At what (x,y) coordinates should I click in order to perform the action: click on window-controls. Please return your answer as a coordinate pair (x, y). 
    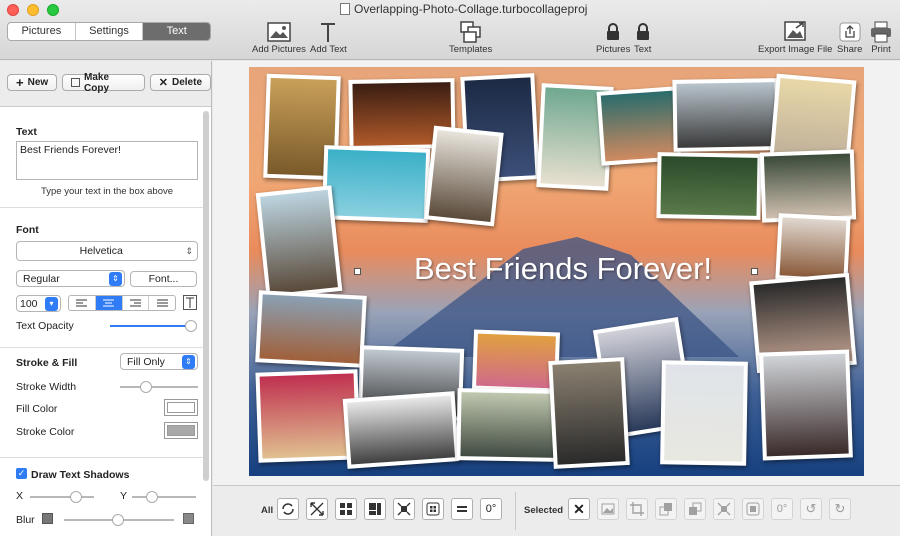
    Looking at the image, I should click on (33, 10).